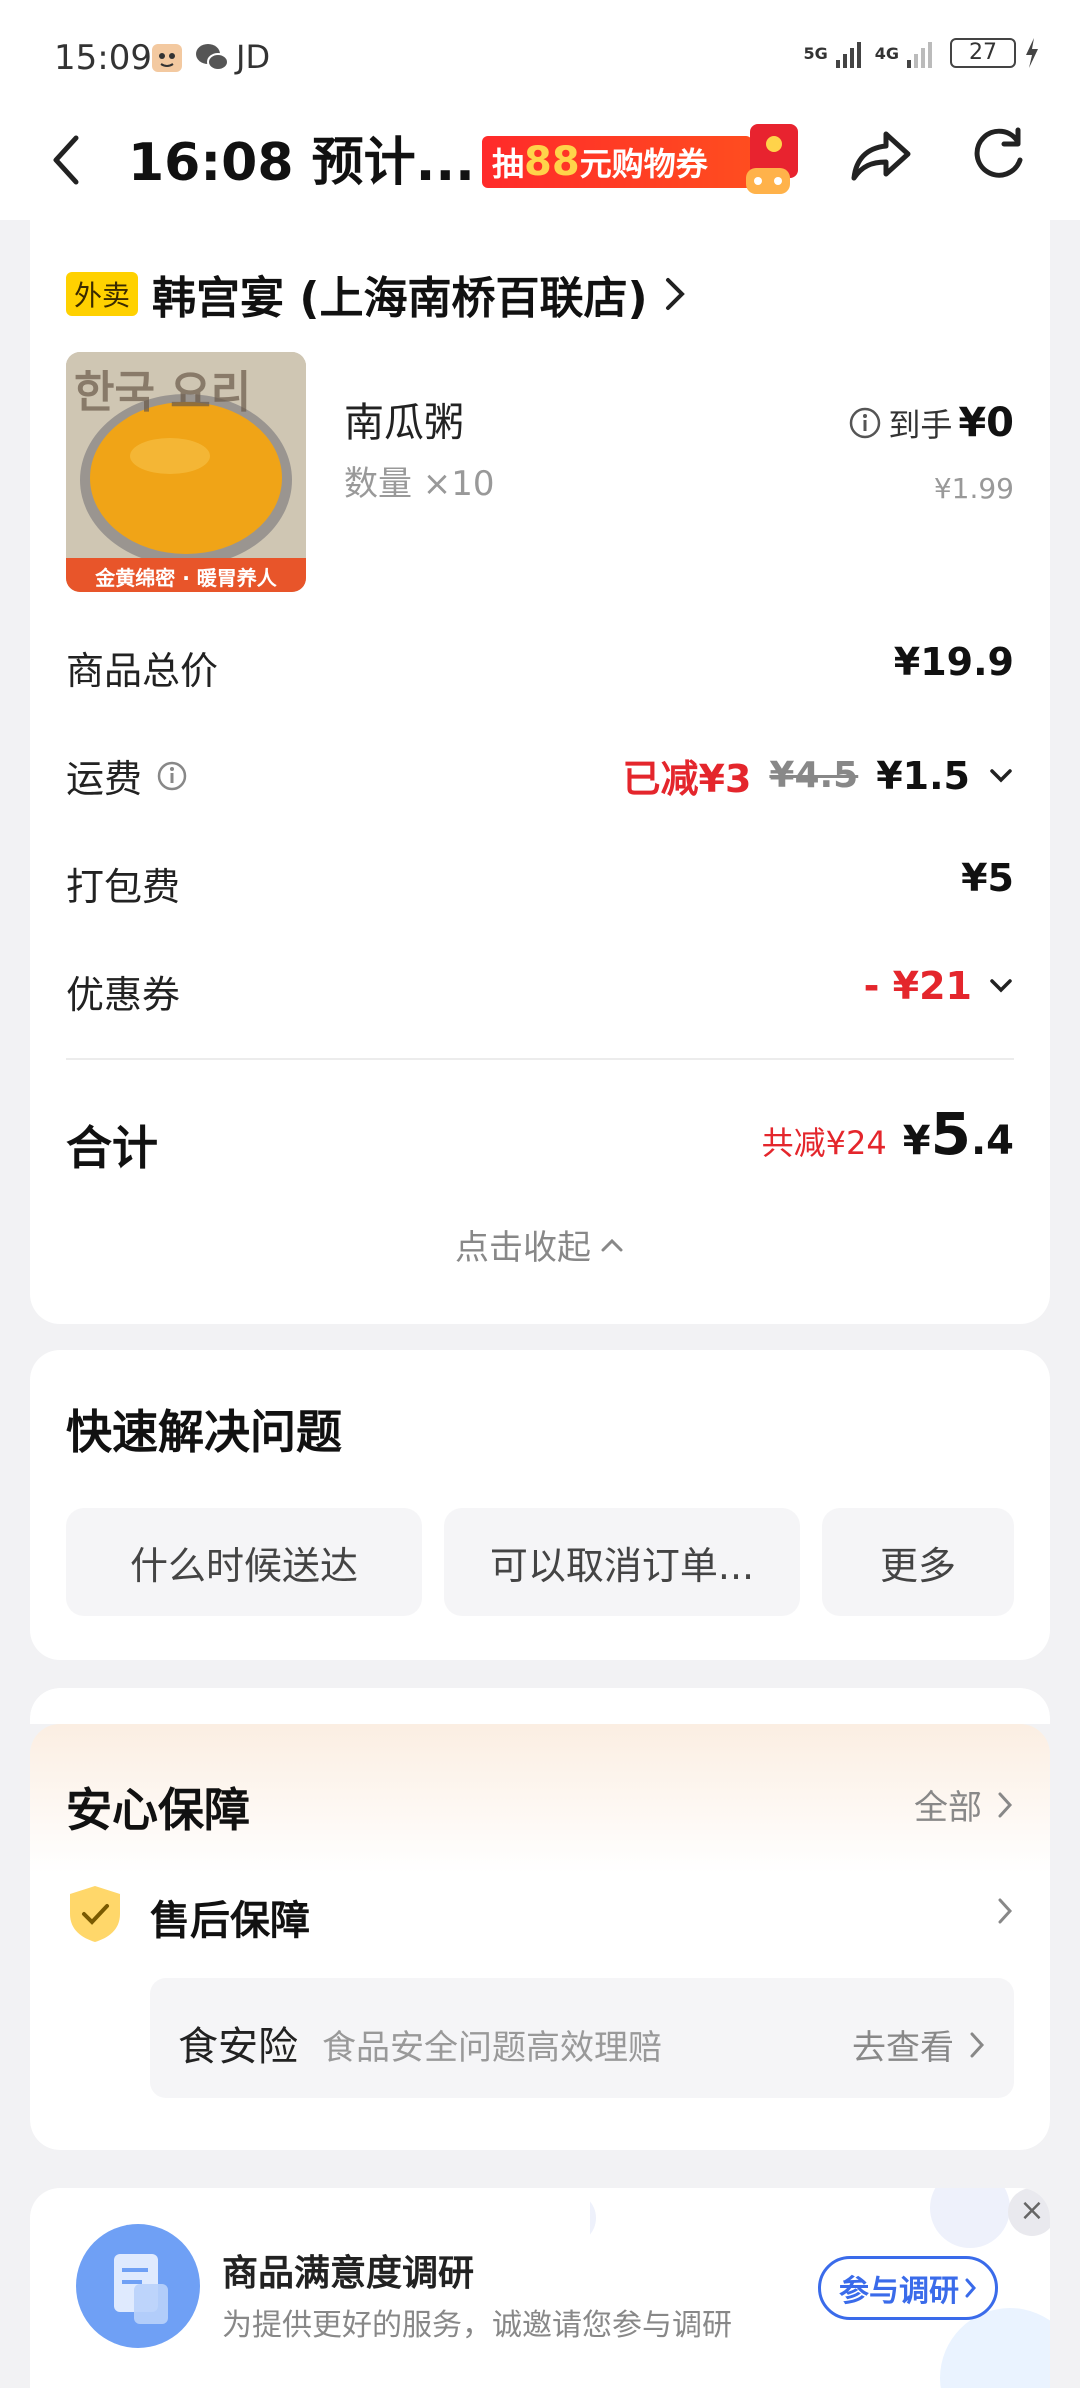 This screenshot has height=2388, width=1080. I want to click on product-image: 한국 요리 金黄绵密 · 暖胃养人, so click(186, 472).